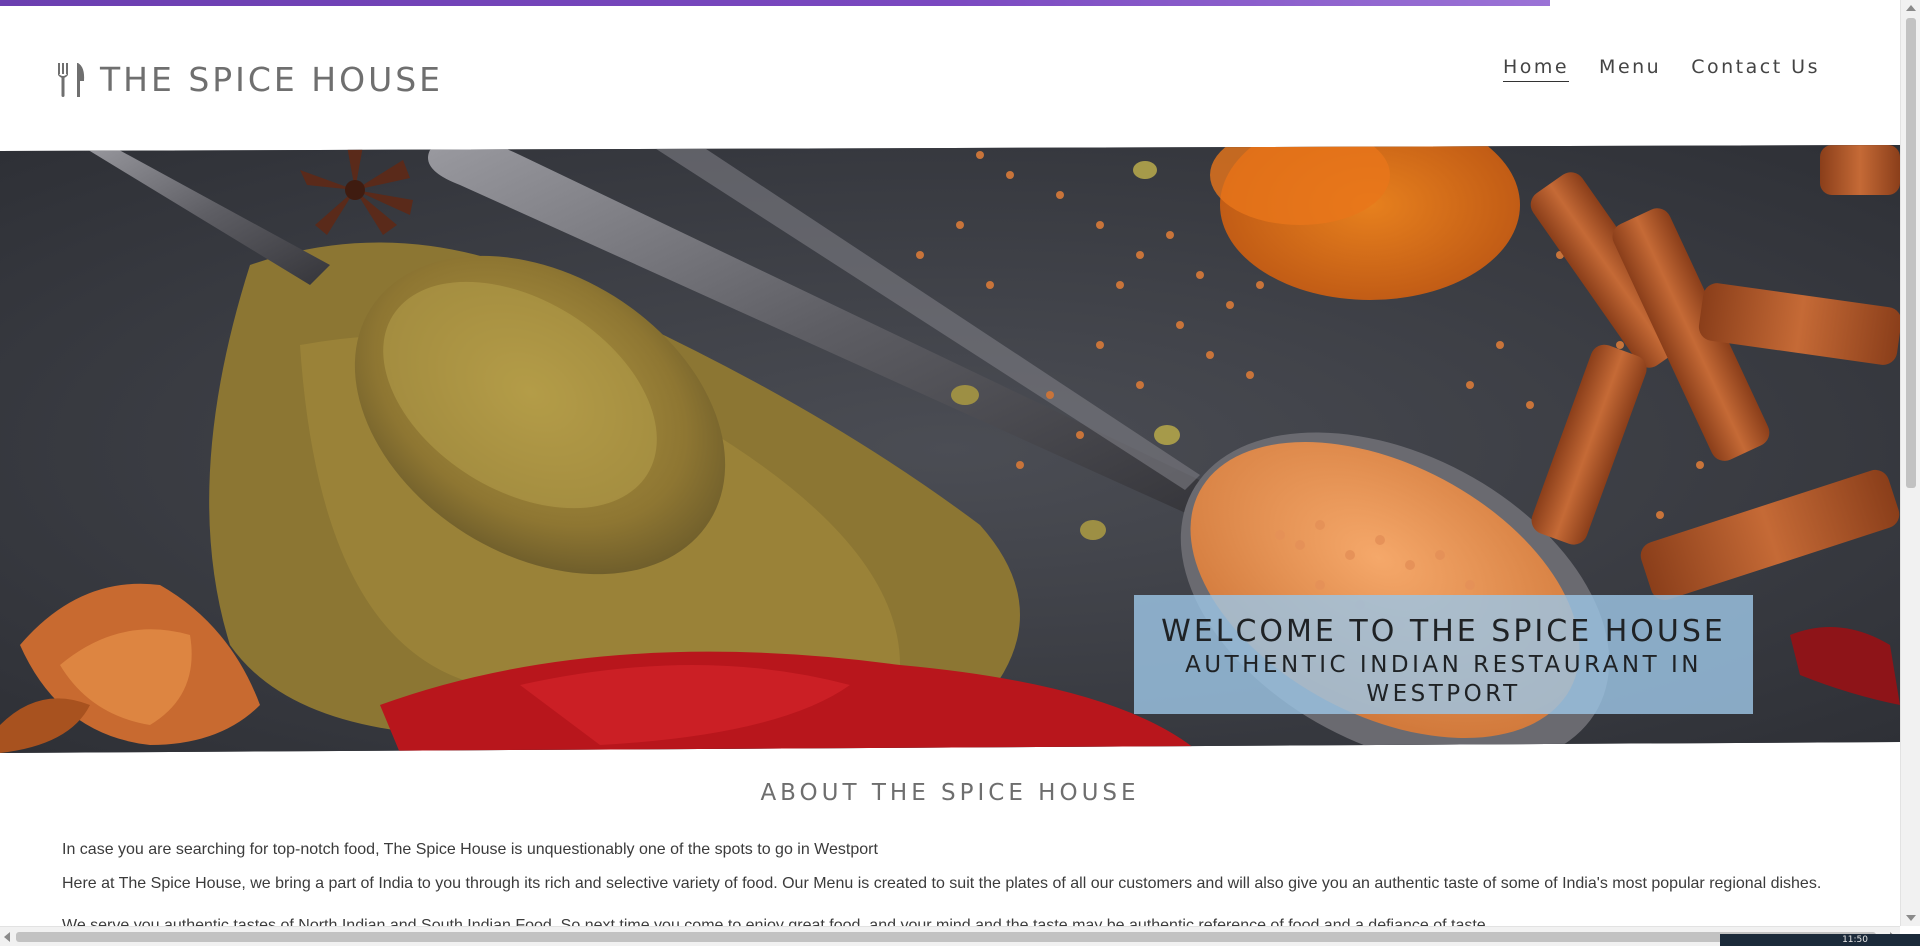  Describe the element at coordinates (1820, 940) in the screenshot. I see `taskbar: 11:50` at that location.